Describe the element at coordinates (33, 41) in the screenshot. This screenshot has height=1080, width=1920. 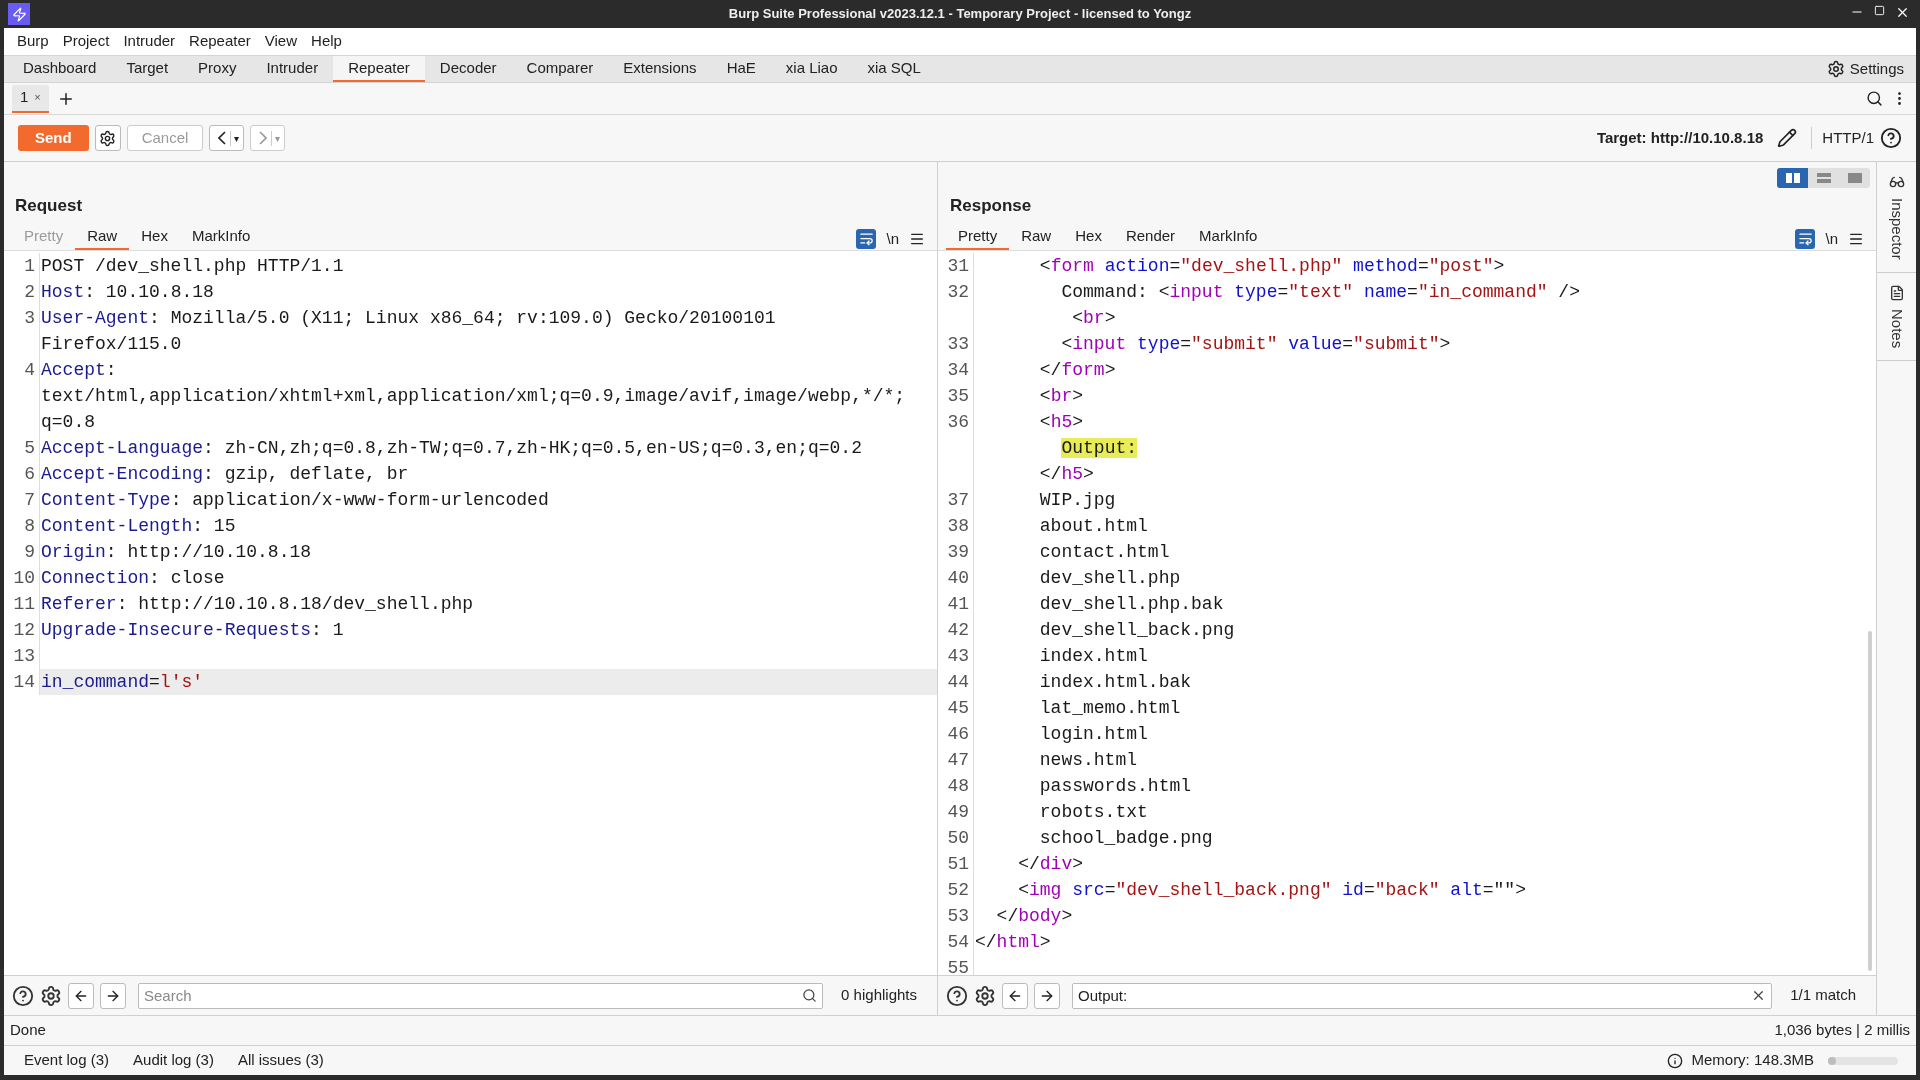
I see `menu-item: Burp` at that location.